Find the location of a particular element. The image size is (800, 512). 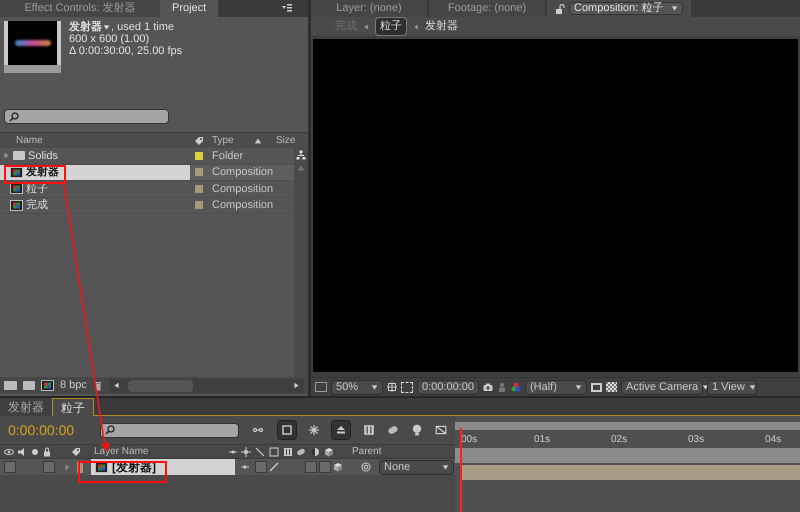

column-header: Type is located at coordinates (231, 140).